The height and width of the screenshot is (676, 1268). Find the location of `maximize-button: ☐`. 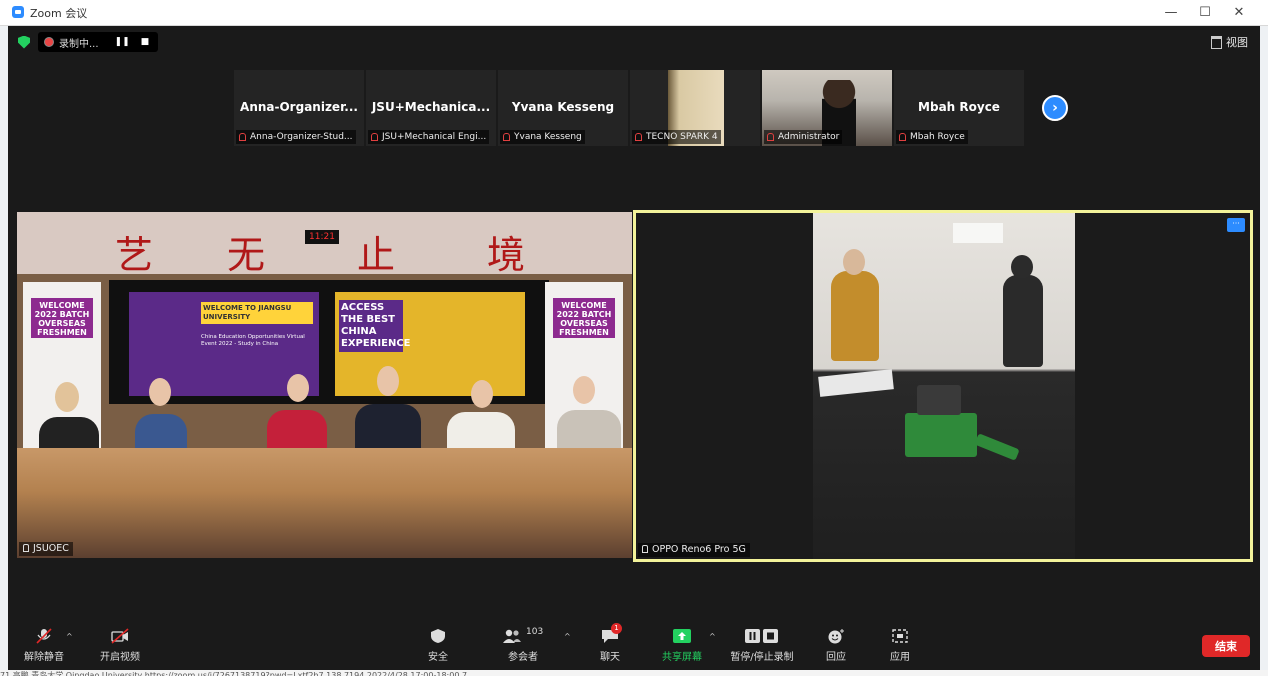

maximize-button: ☐ is located at coordinates (1205, 12).